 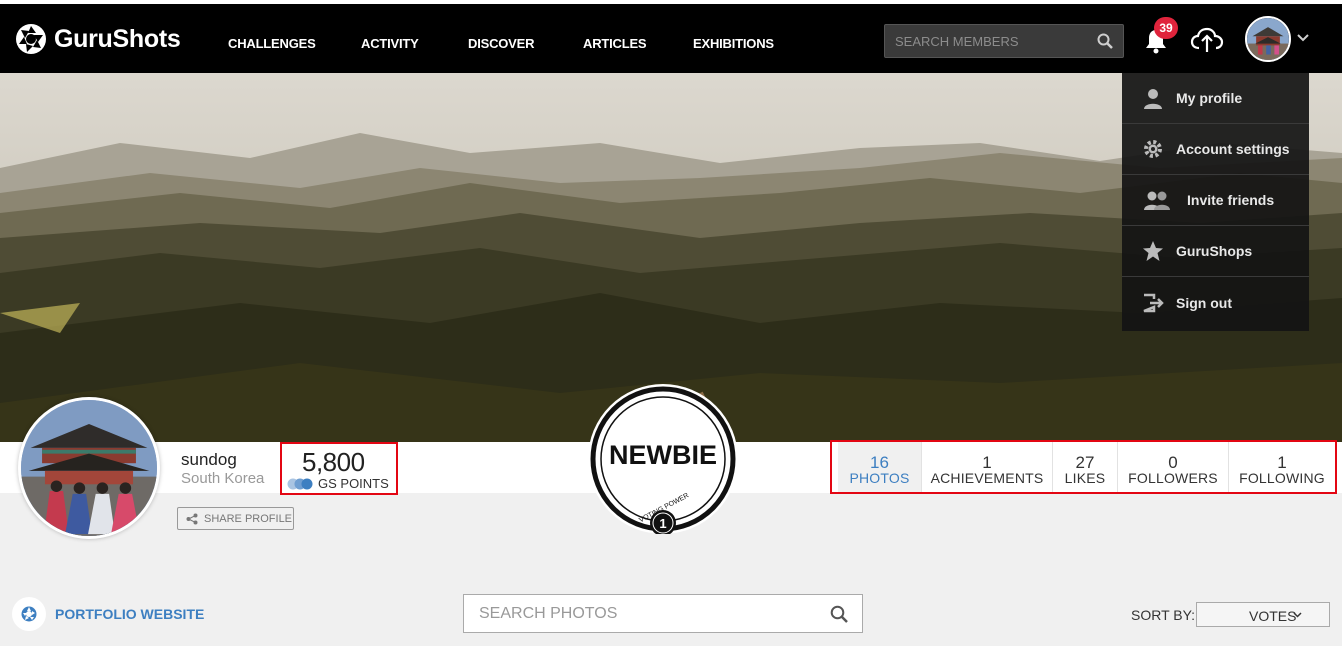 I want to click on profile-country: South Korea, so click(x=223, y=478).